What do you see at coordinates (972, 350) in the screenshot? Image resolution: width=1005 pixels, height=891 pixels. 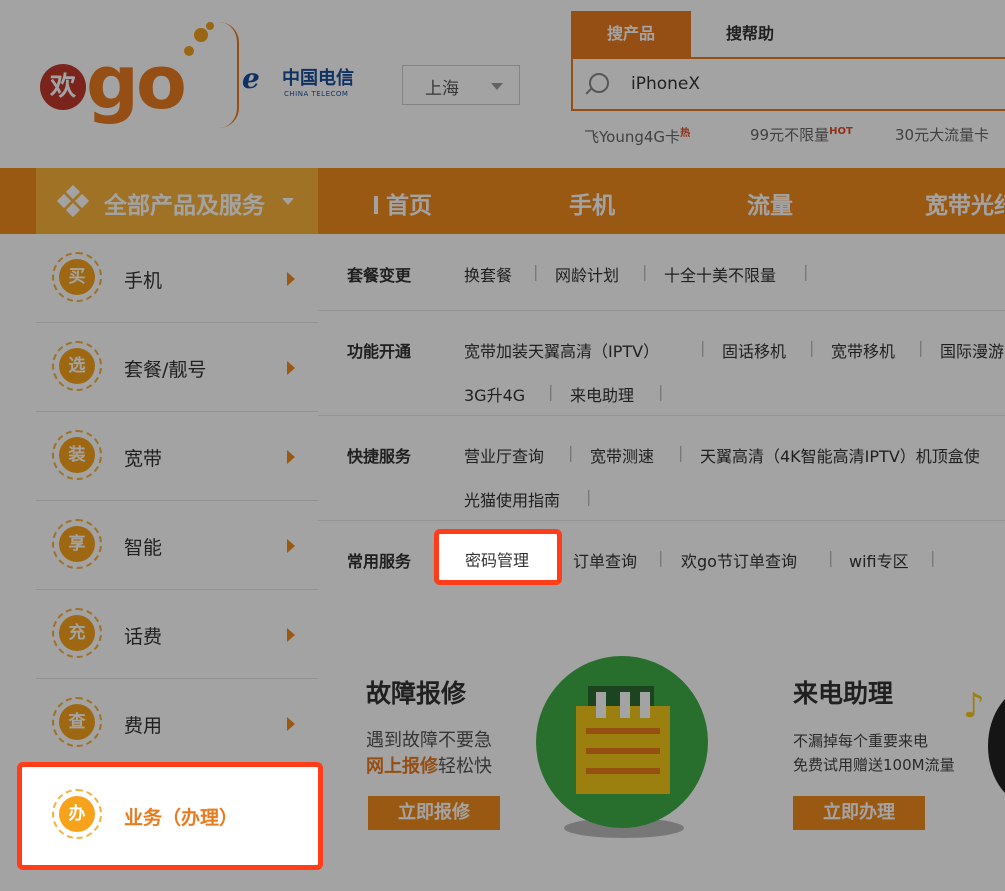 I see `service-link: 国际漫游` at bounding box center [972, 350].